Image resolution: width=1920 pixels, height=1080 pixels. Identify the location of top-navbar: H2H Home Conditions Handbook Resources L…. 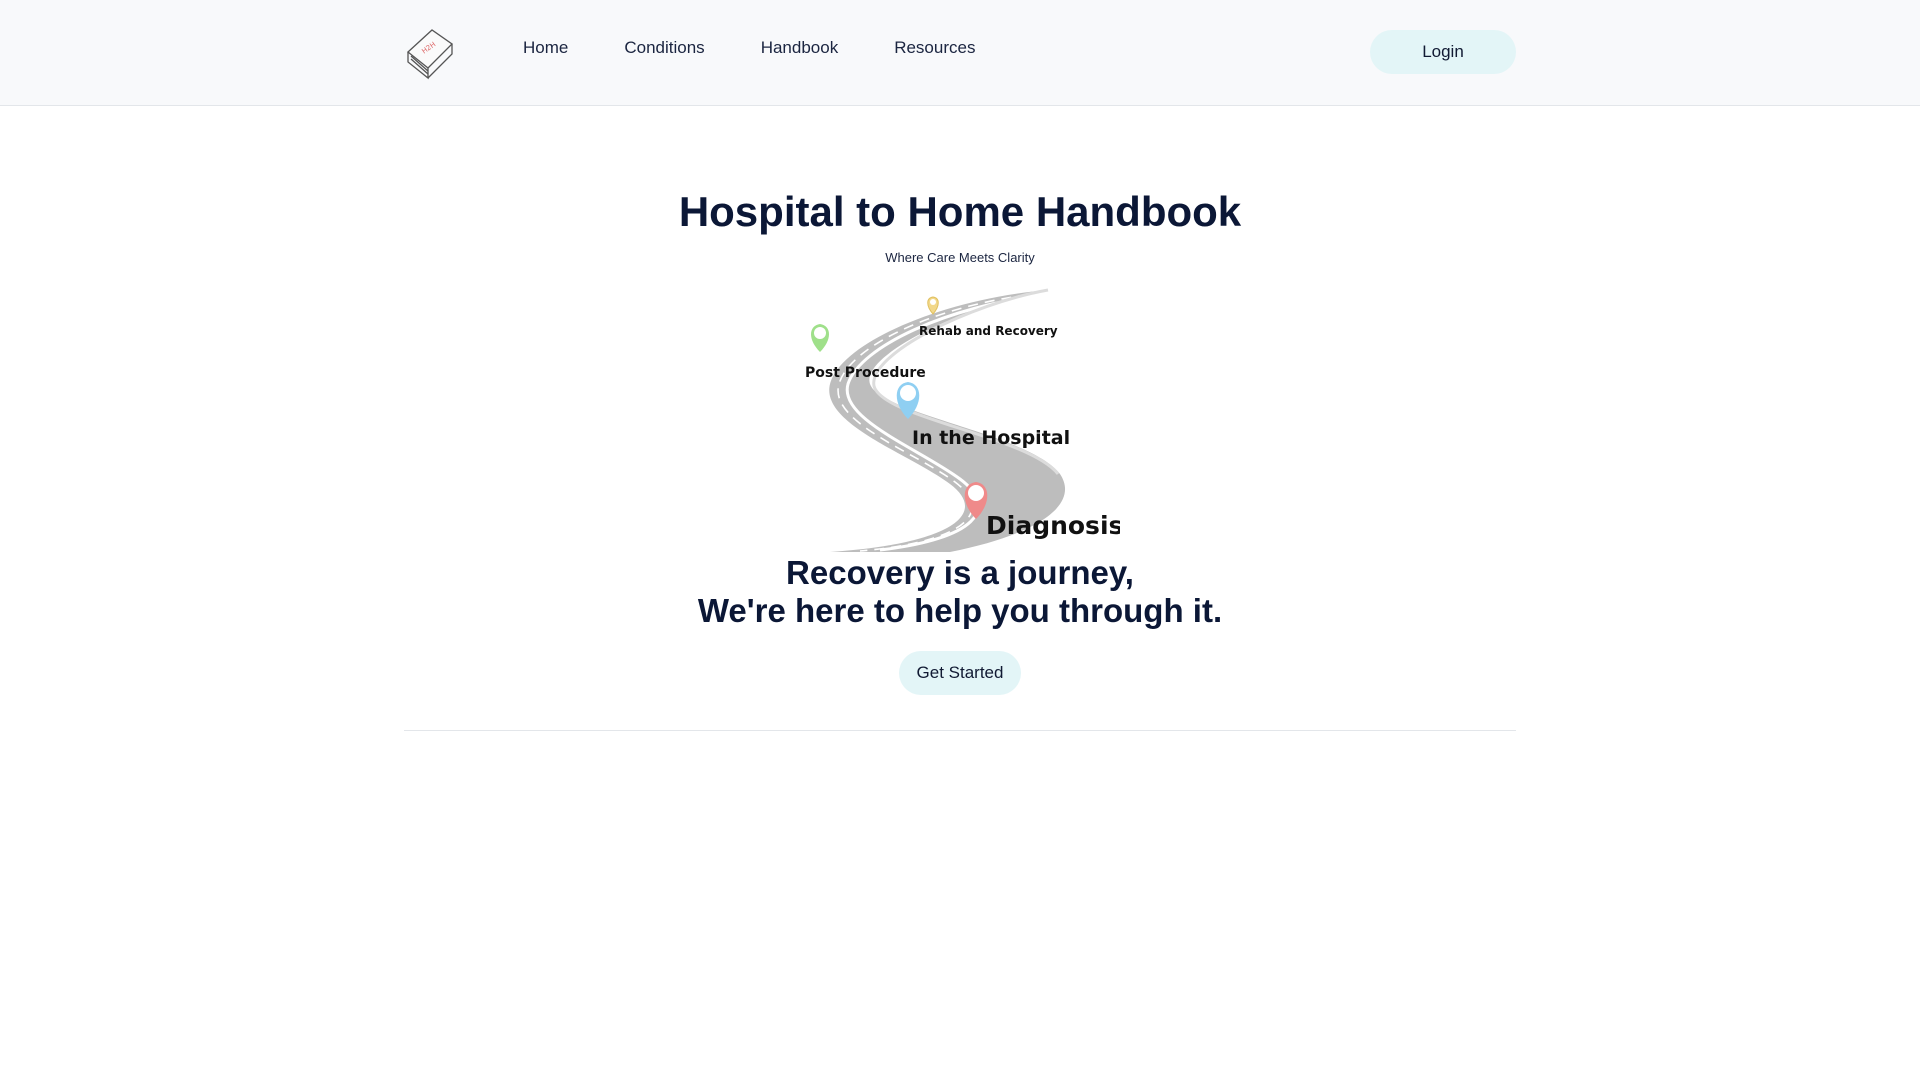
(960, 53).